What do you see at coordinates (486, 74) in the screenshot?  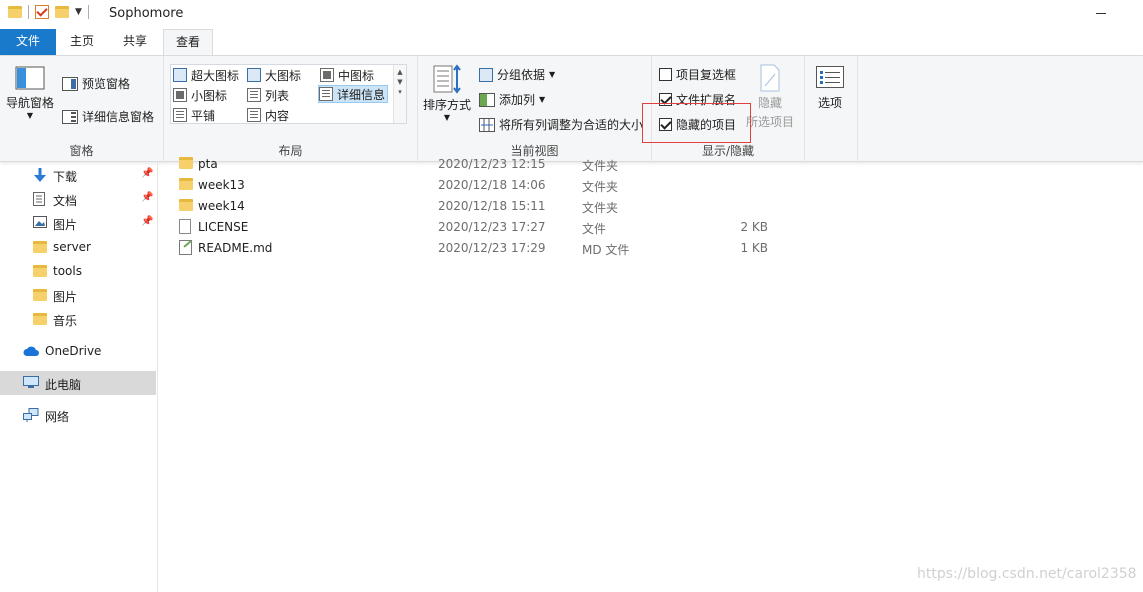 I see `group-by-icon` at bounding box center [486, 74].